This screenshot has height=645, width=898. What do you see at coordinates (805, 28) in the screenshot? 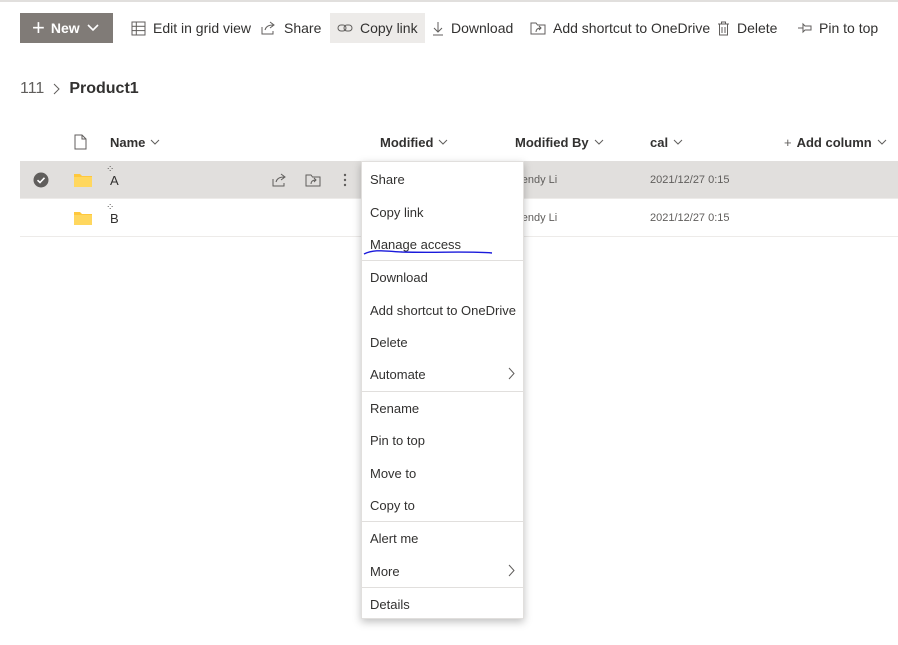
I see `pin-icon` at bounding box center [805, 28].